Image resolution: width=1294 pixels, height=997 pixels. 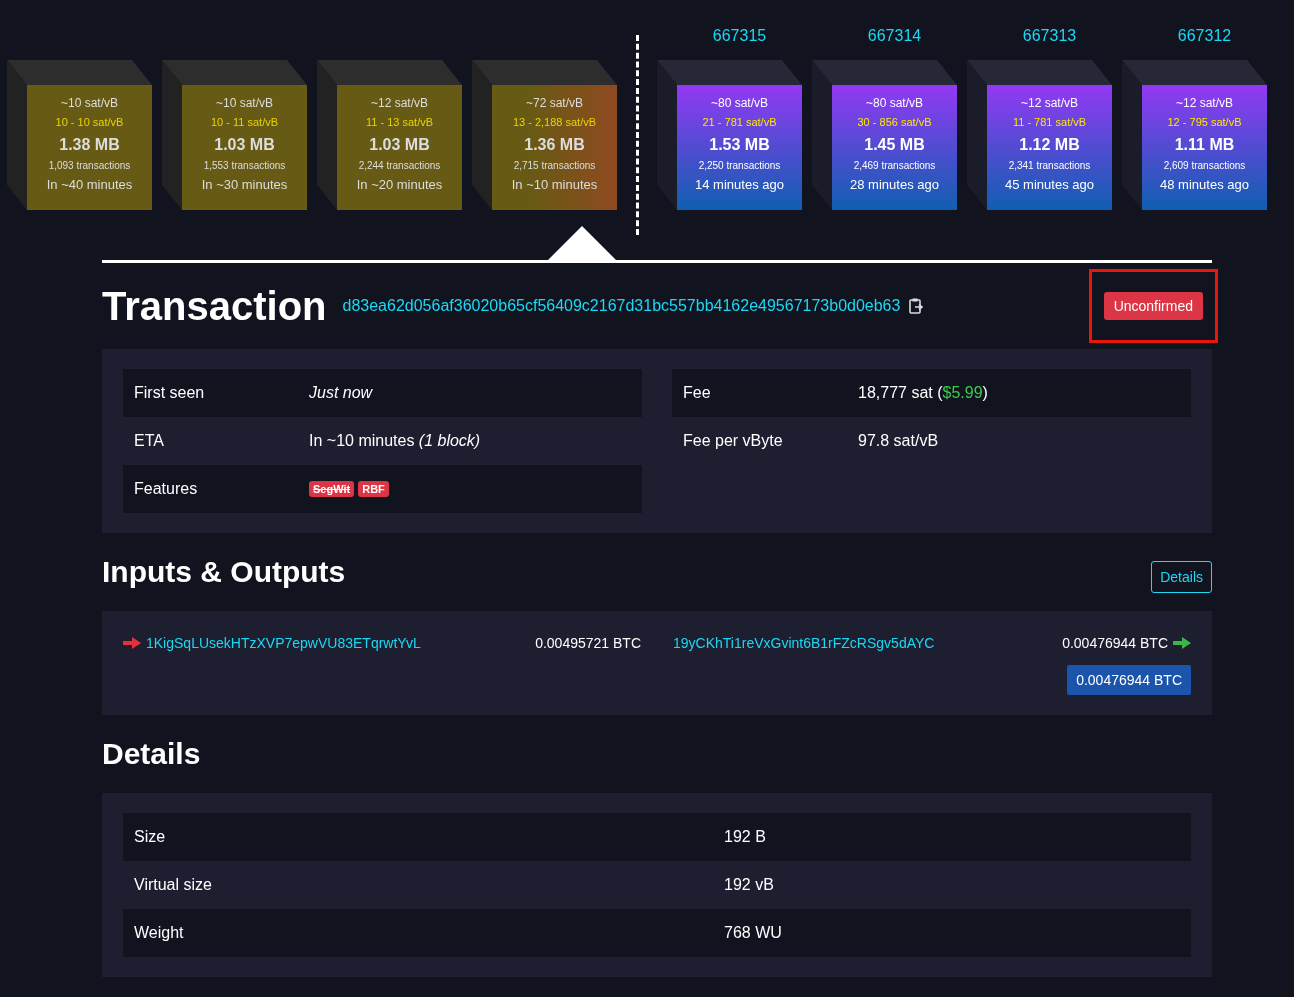 I want to click on field-label: Fee per vByte, so click(x=733, y=441).